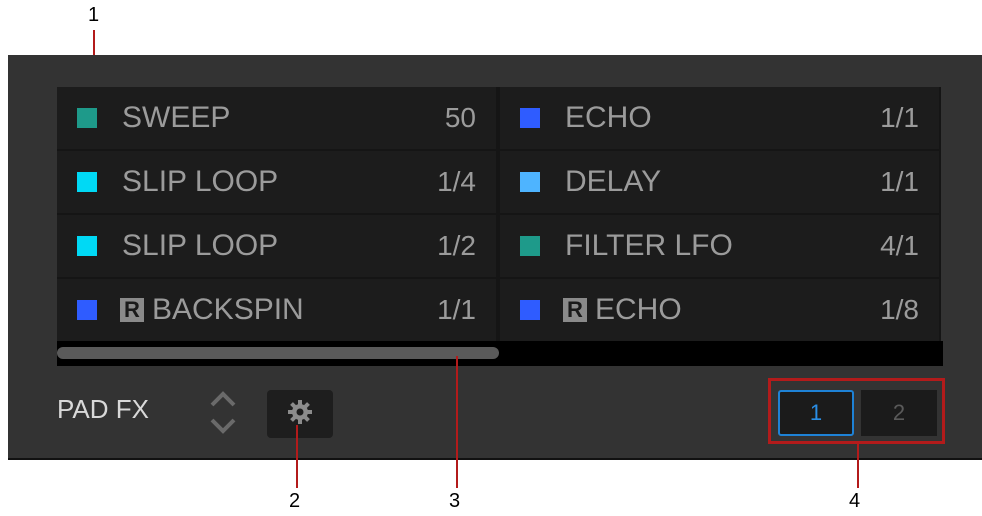 Image resolution: width=982 pixels, height=516 pixels. What do you see at coordinates (816, 413) in the screenshot?
I see `page-1-button: 1` at bounding box center [816, 413].